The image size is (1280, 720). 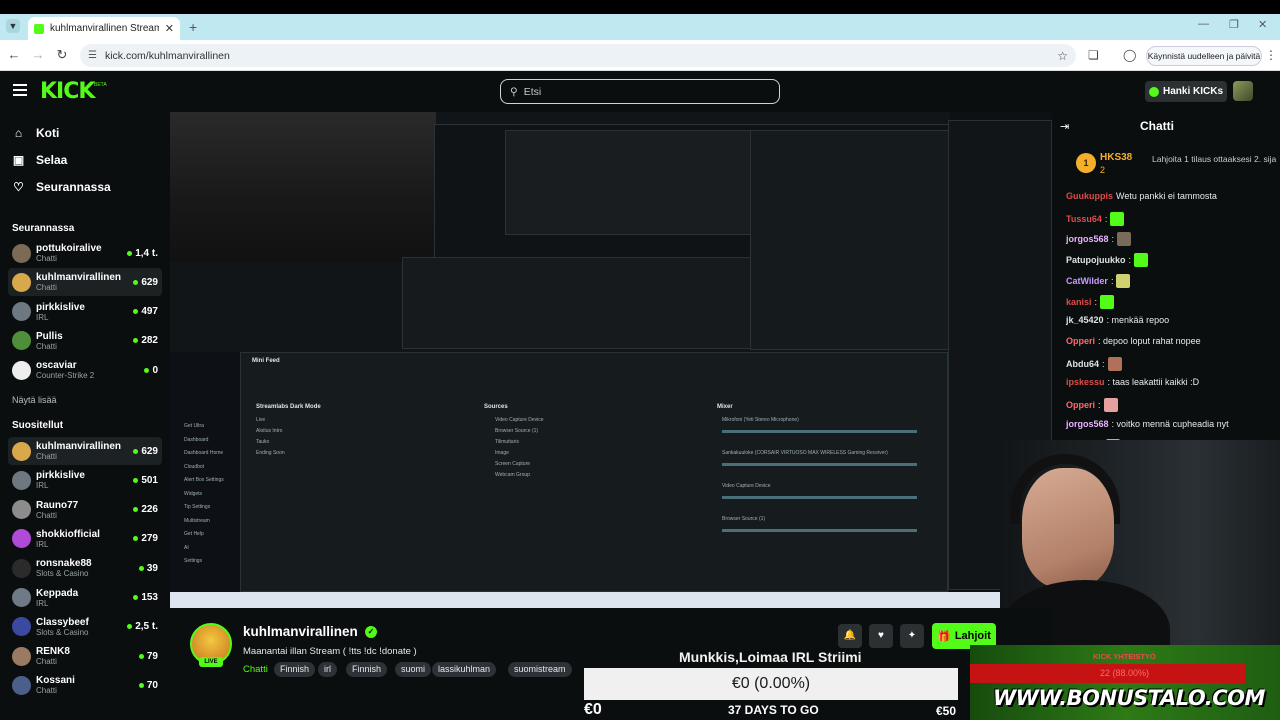 I want to click on overlay-stream-title: Munkkis,Loimaa IRL Striimi, so click(x=770, y=657).